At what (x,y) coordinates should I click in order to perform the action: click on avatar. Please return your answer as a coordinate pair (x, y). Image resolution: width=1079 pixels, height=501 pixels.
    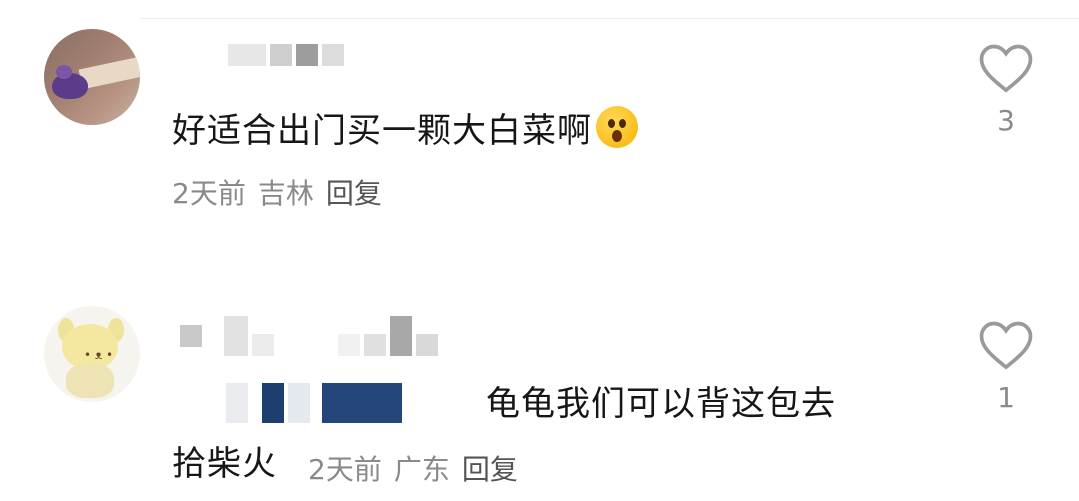
    Looking at the image, I should click on (92, 77).